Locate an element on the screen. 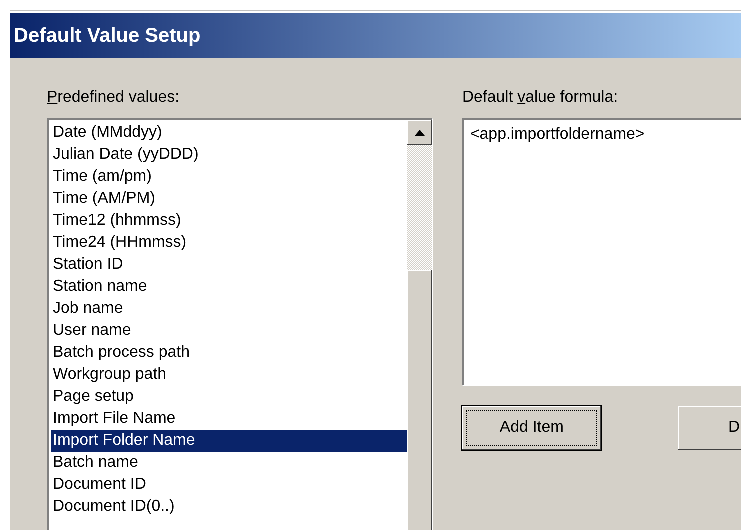 The width and height of the screenshot is (741, 530). list-item: Station ID is located at coordinates (229, 265).